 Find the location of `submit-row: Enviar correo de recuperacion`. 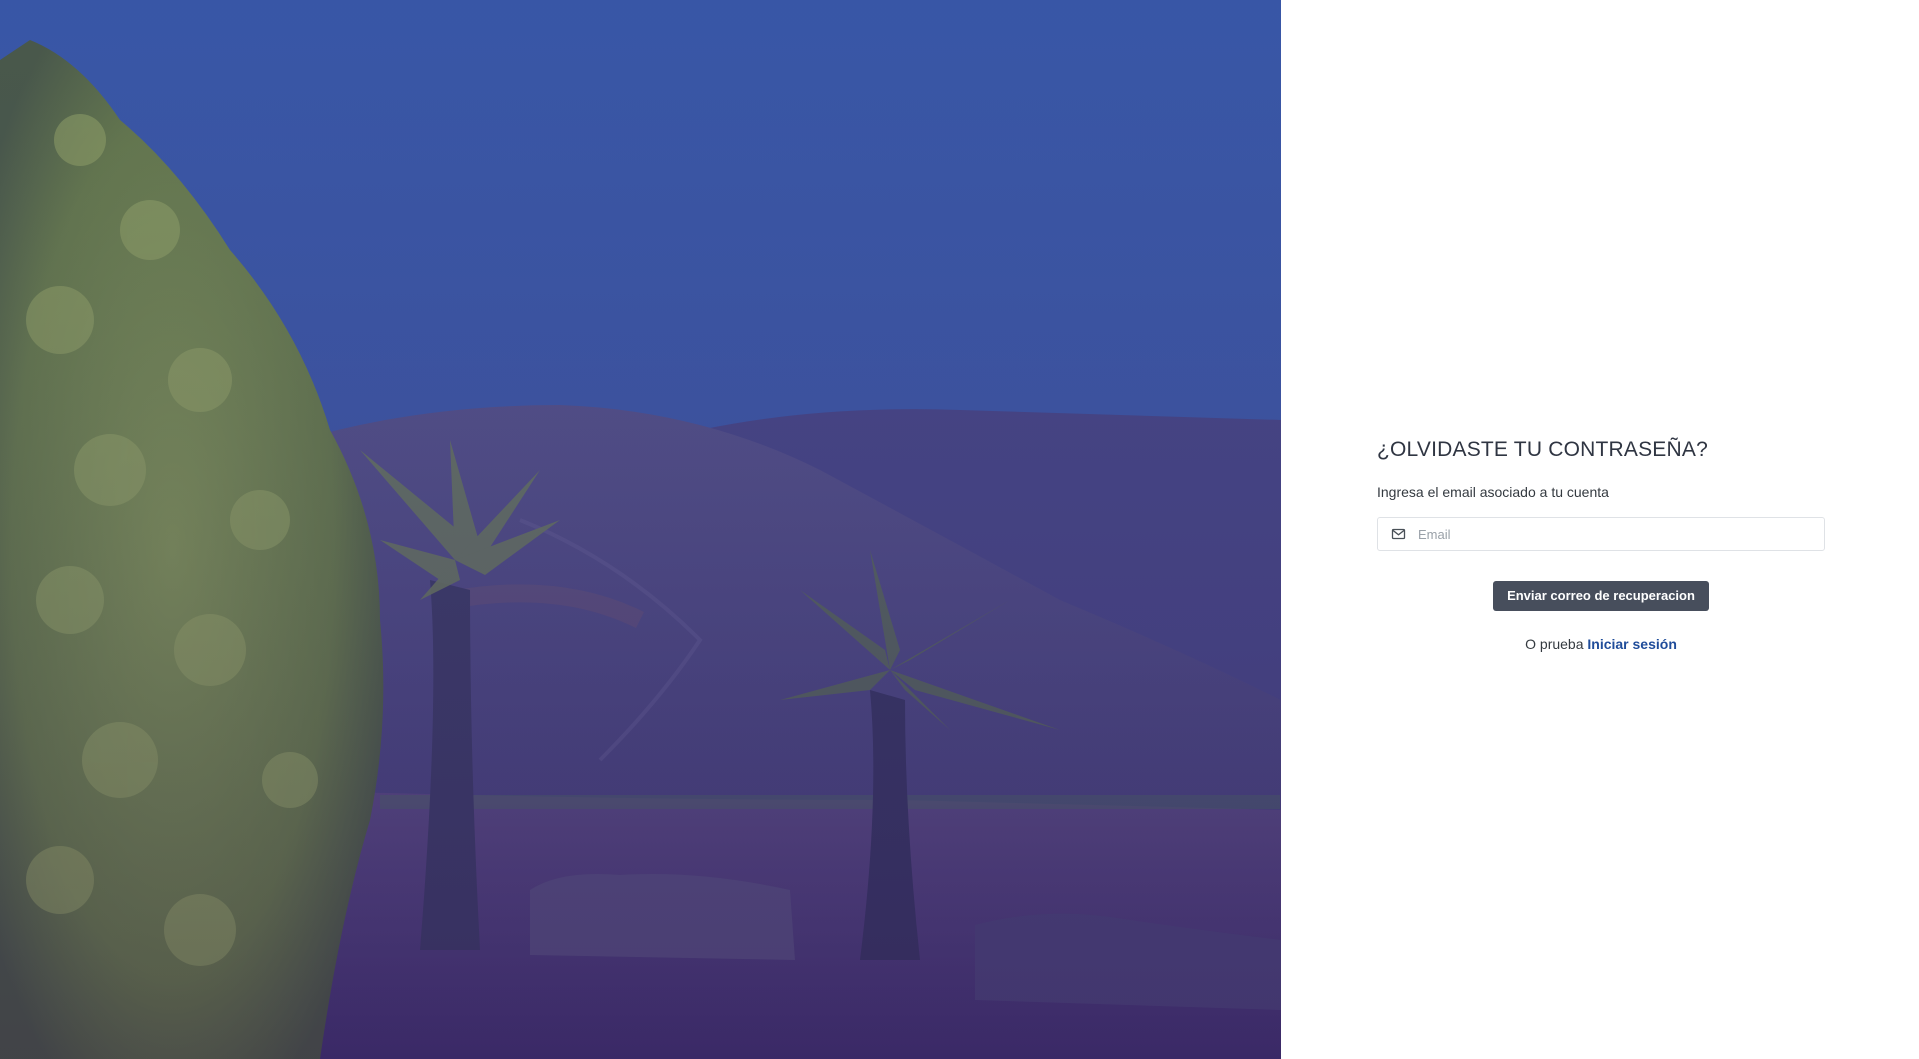

submit-row: Enviar correo de recuperacion is located at coordinates (1601, 596).